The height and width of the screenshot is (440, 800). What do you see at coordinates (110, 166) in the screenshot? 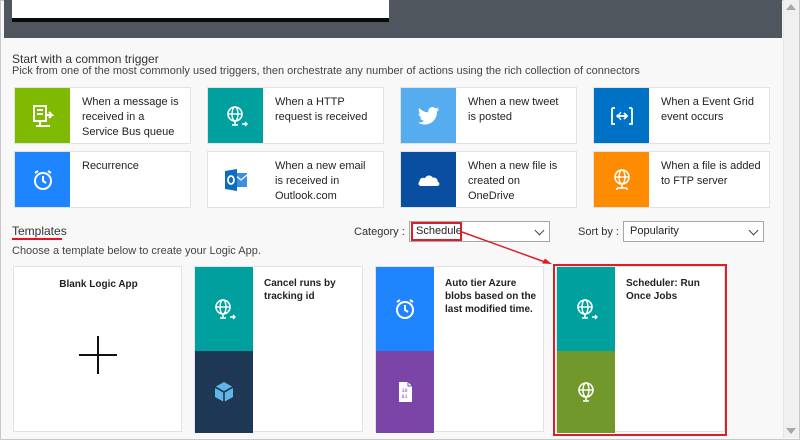
I see `trigger-label: Recurrence` at bounding box center [110, 166].